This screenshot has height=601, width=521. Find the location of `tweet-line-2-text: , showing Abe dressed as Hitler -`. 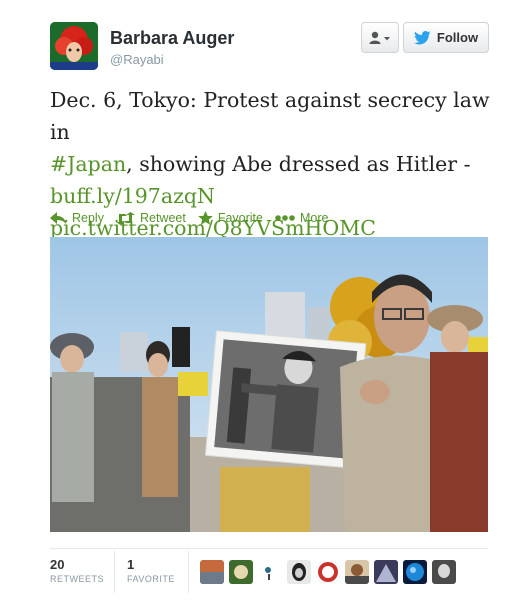

tweet-line-2-text: , showing Abe dressed as Hitler - is located at coordinates (298, 164).